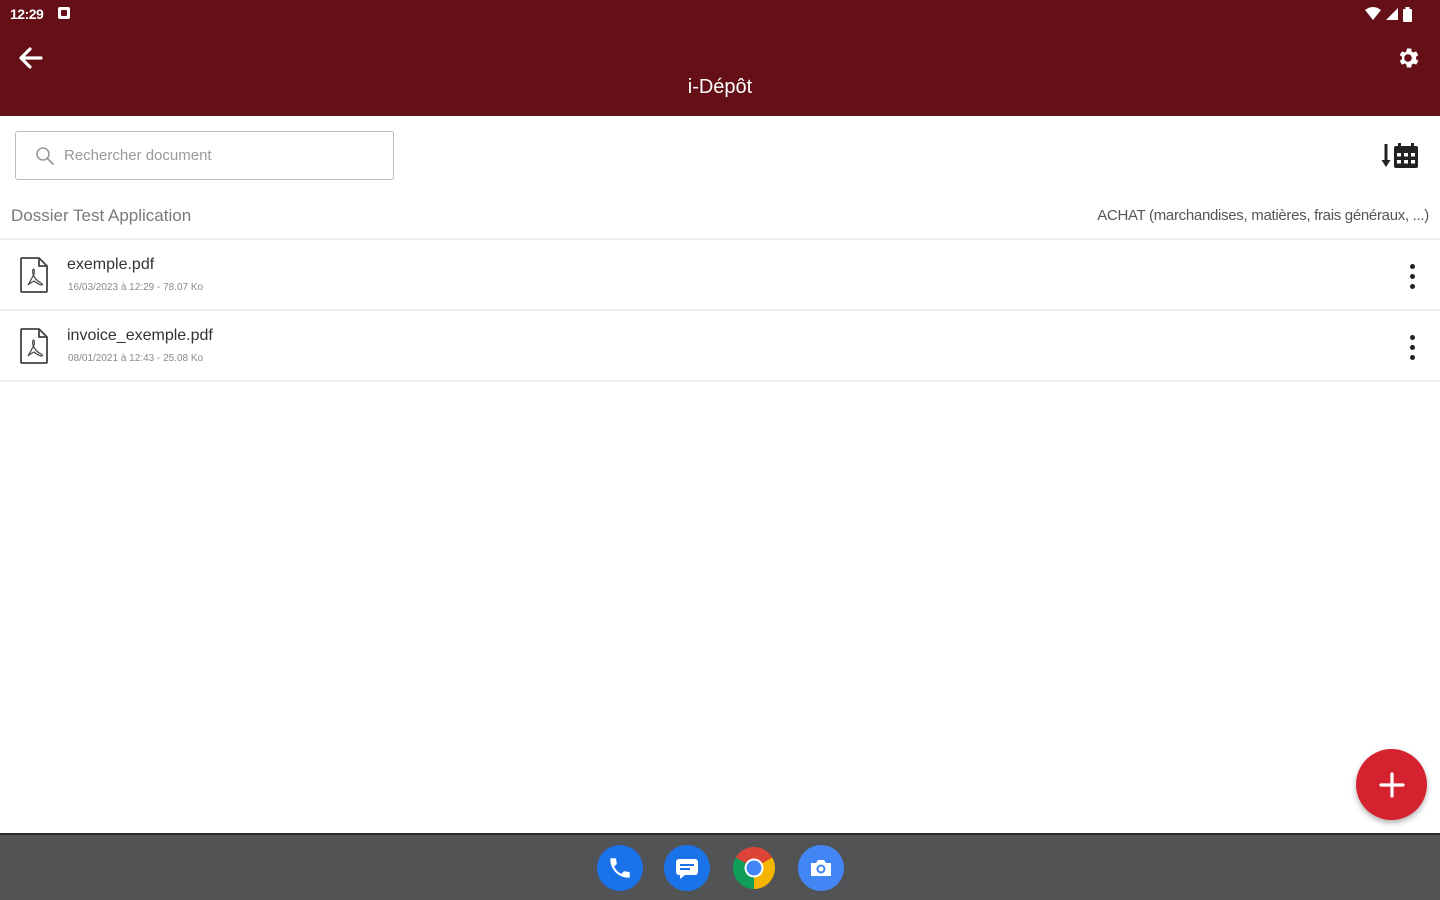 This screenshot has width=1440, height=900. I want to click on document-name: exemple.pdf, so click(111, 264).